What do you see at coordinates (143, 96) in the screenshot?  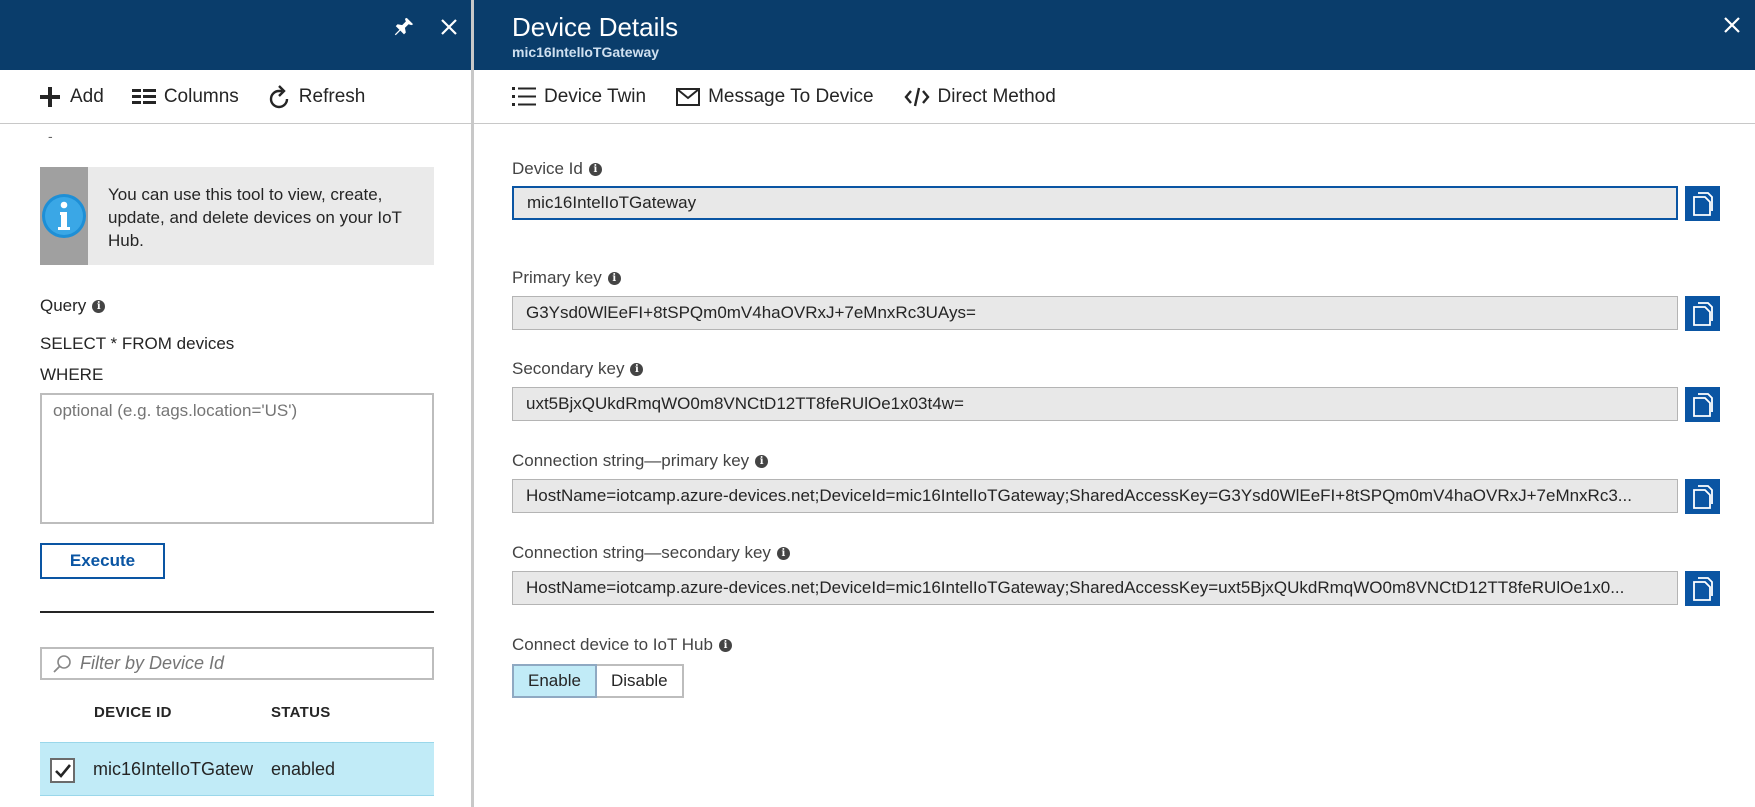 I see `columns-icon` at bounding box center [143, 96].